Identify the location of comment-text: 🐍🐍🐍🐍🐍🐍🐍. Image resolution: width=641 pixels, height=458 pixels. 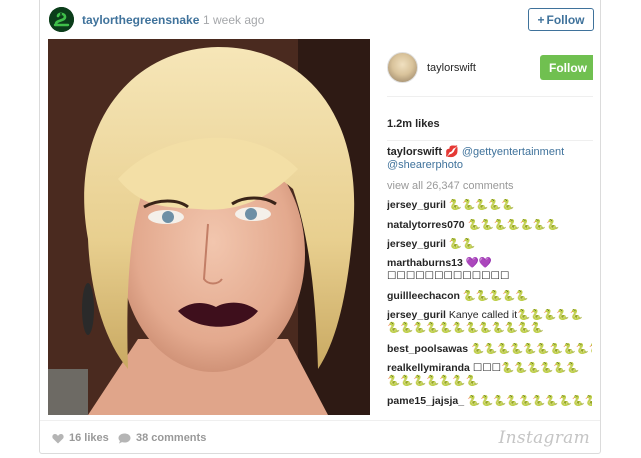
(513, 225).